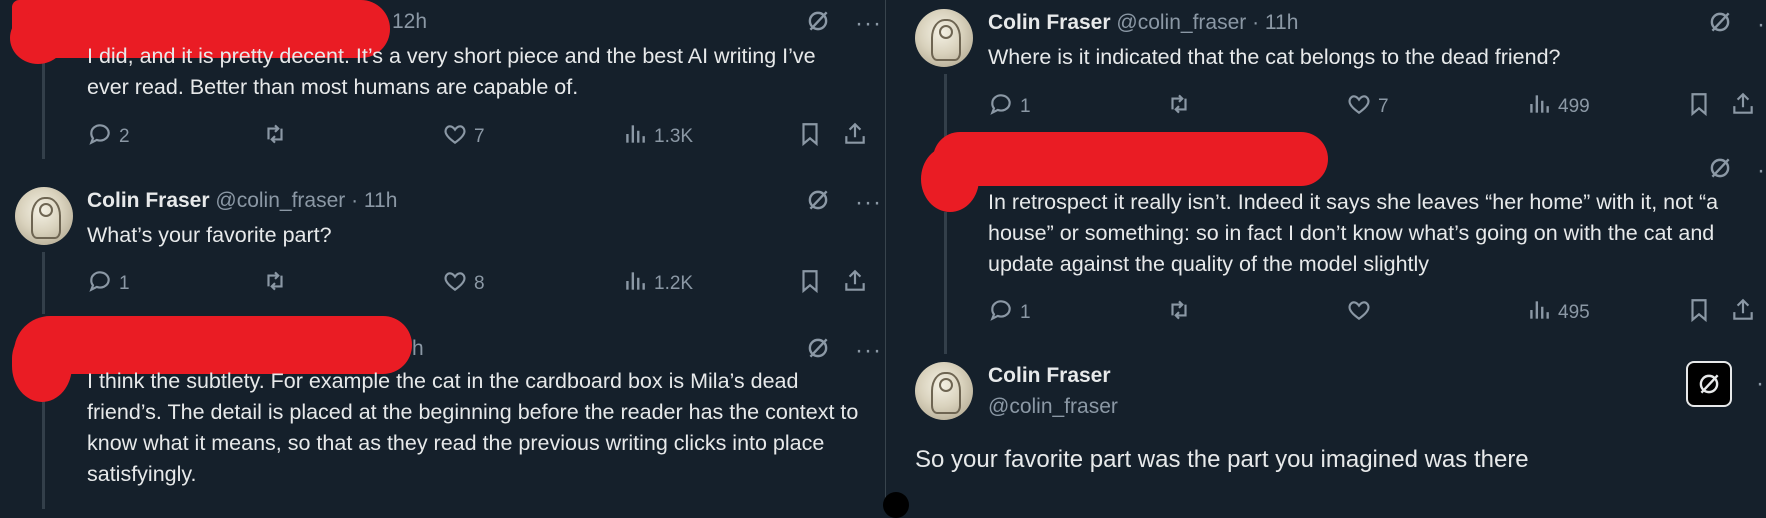 The image size is (1766, 518). What do you see at coordinates (1574, 106) in the screenshot?
I see `views-count: 499` at bounding box center [1574, 106].